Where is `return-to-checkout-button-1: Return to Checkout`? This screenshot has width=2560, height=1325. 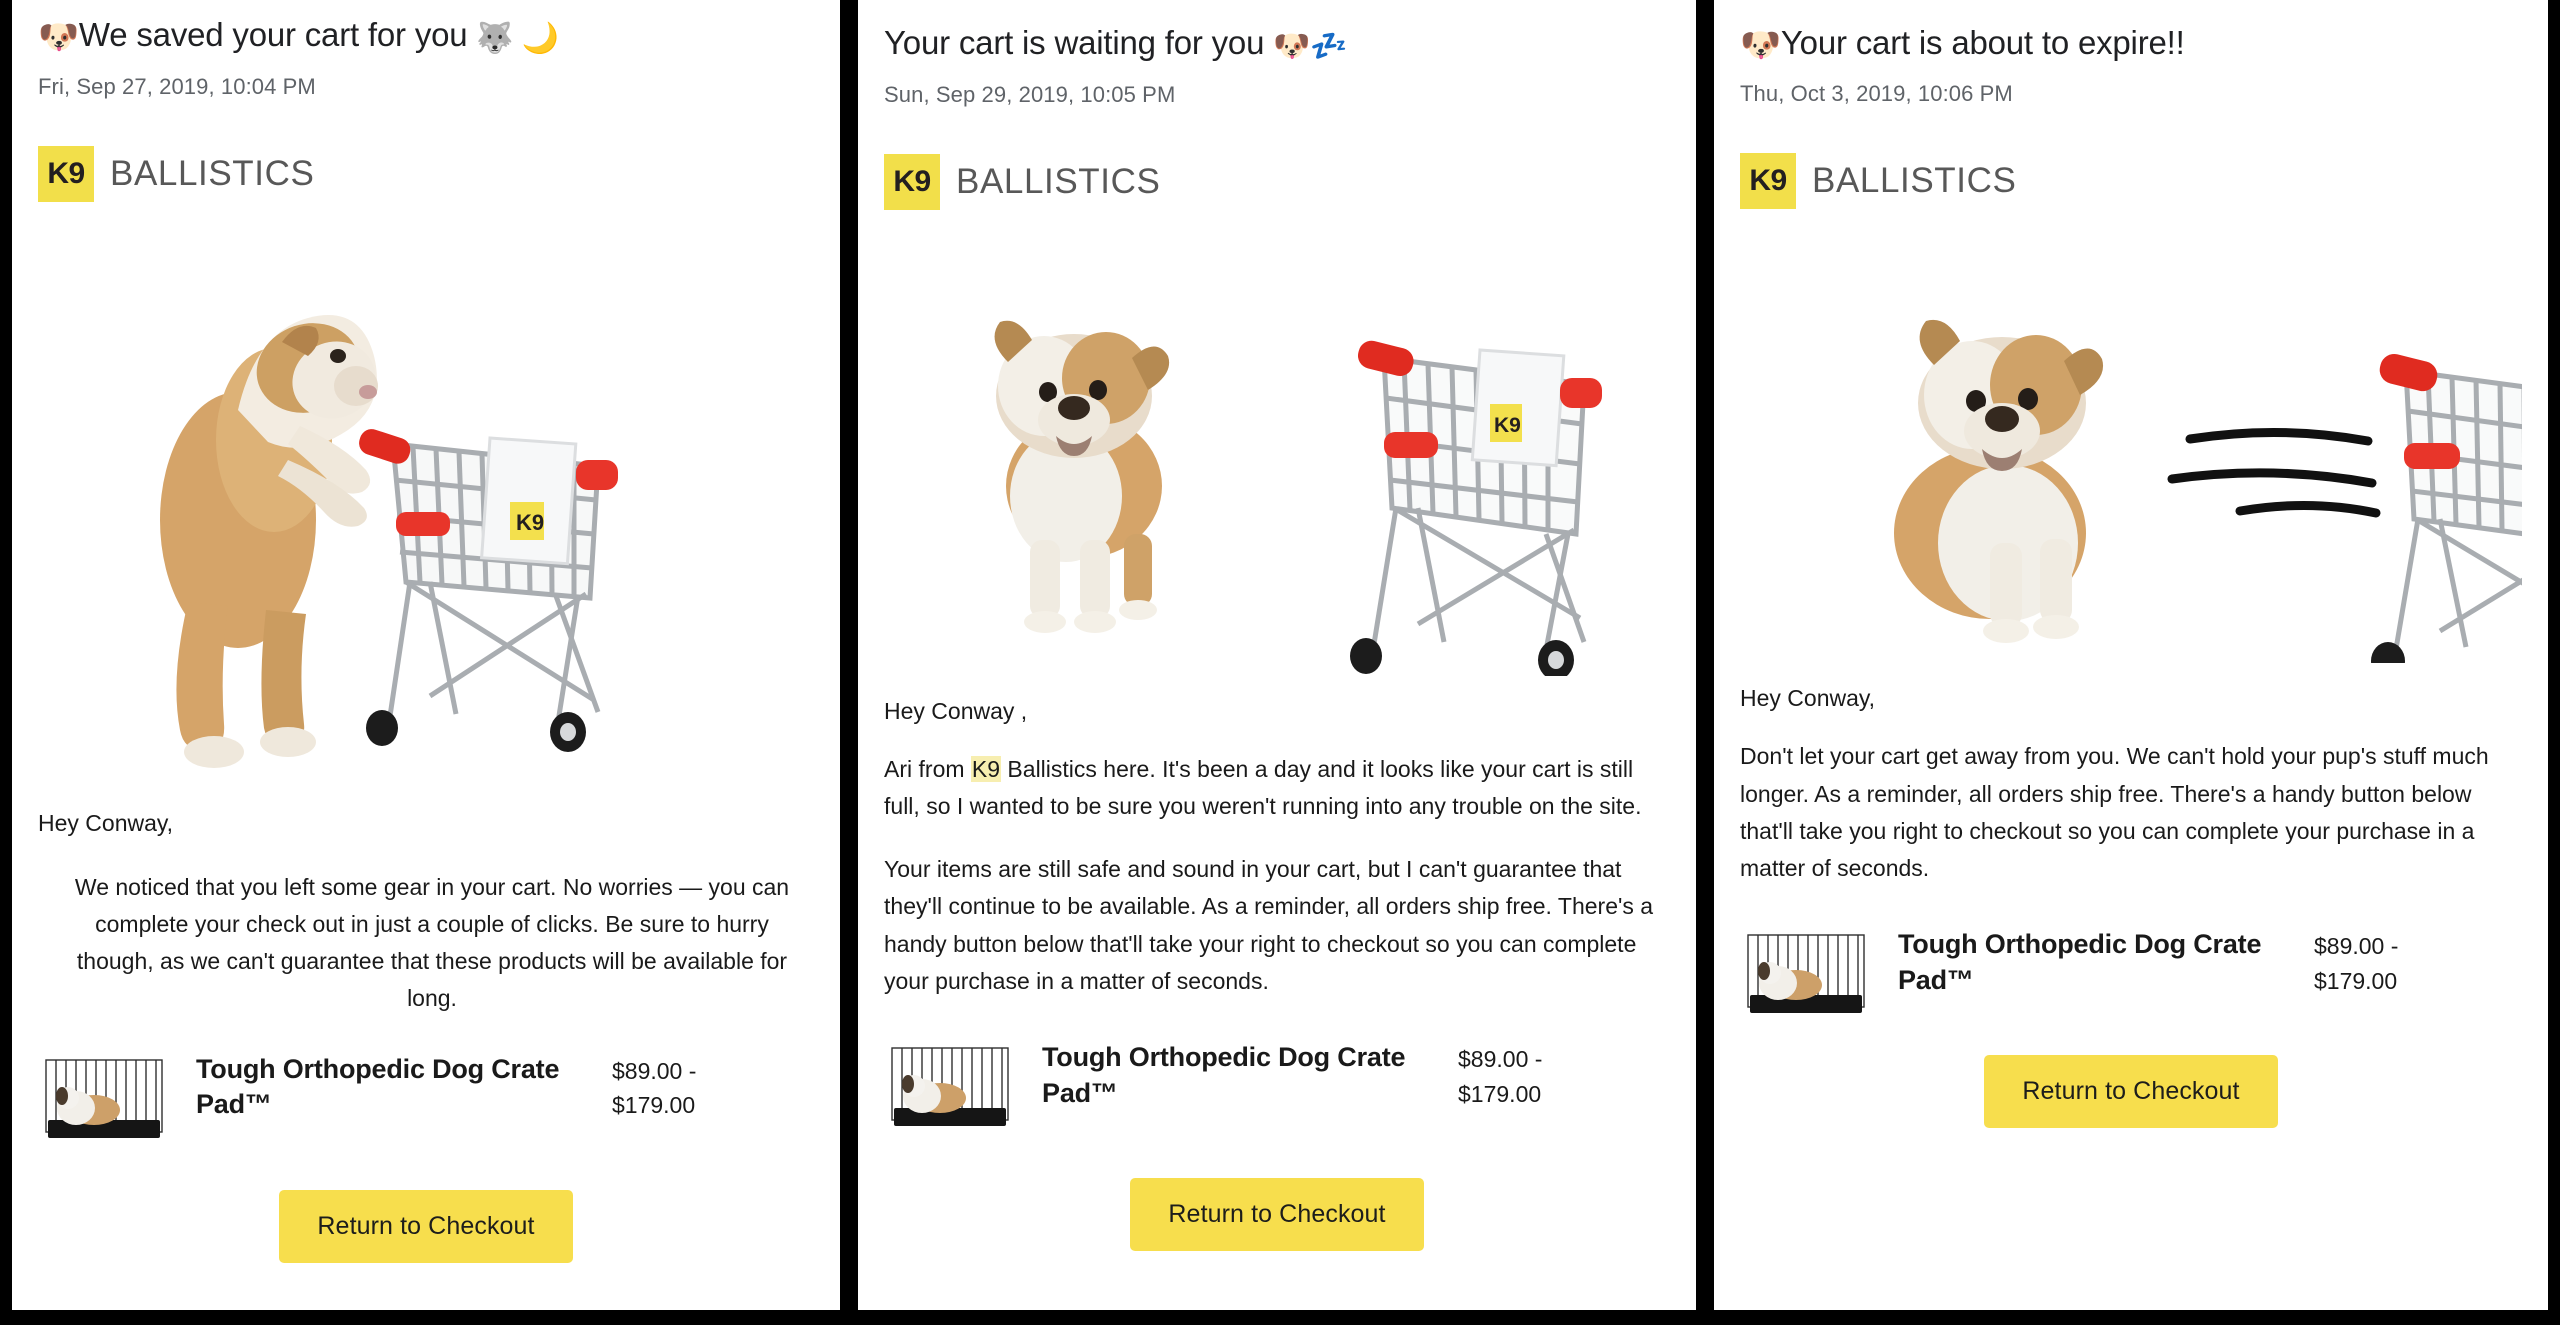
return-to-checkout-button-1: Return to Checkout is located at coordinates (426, 1226).